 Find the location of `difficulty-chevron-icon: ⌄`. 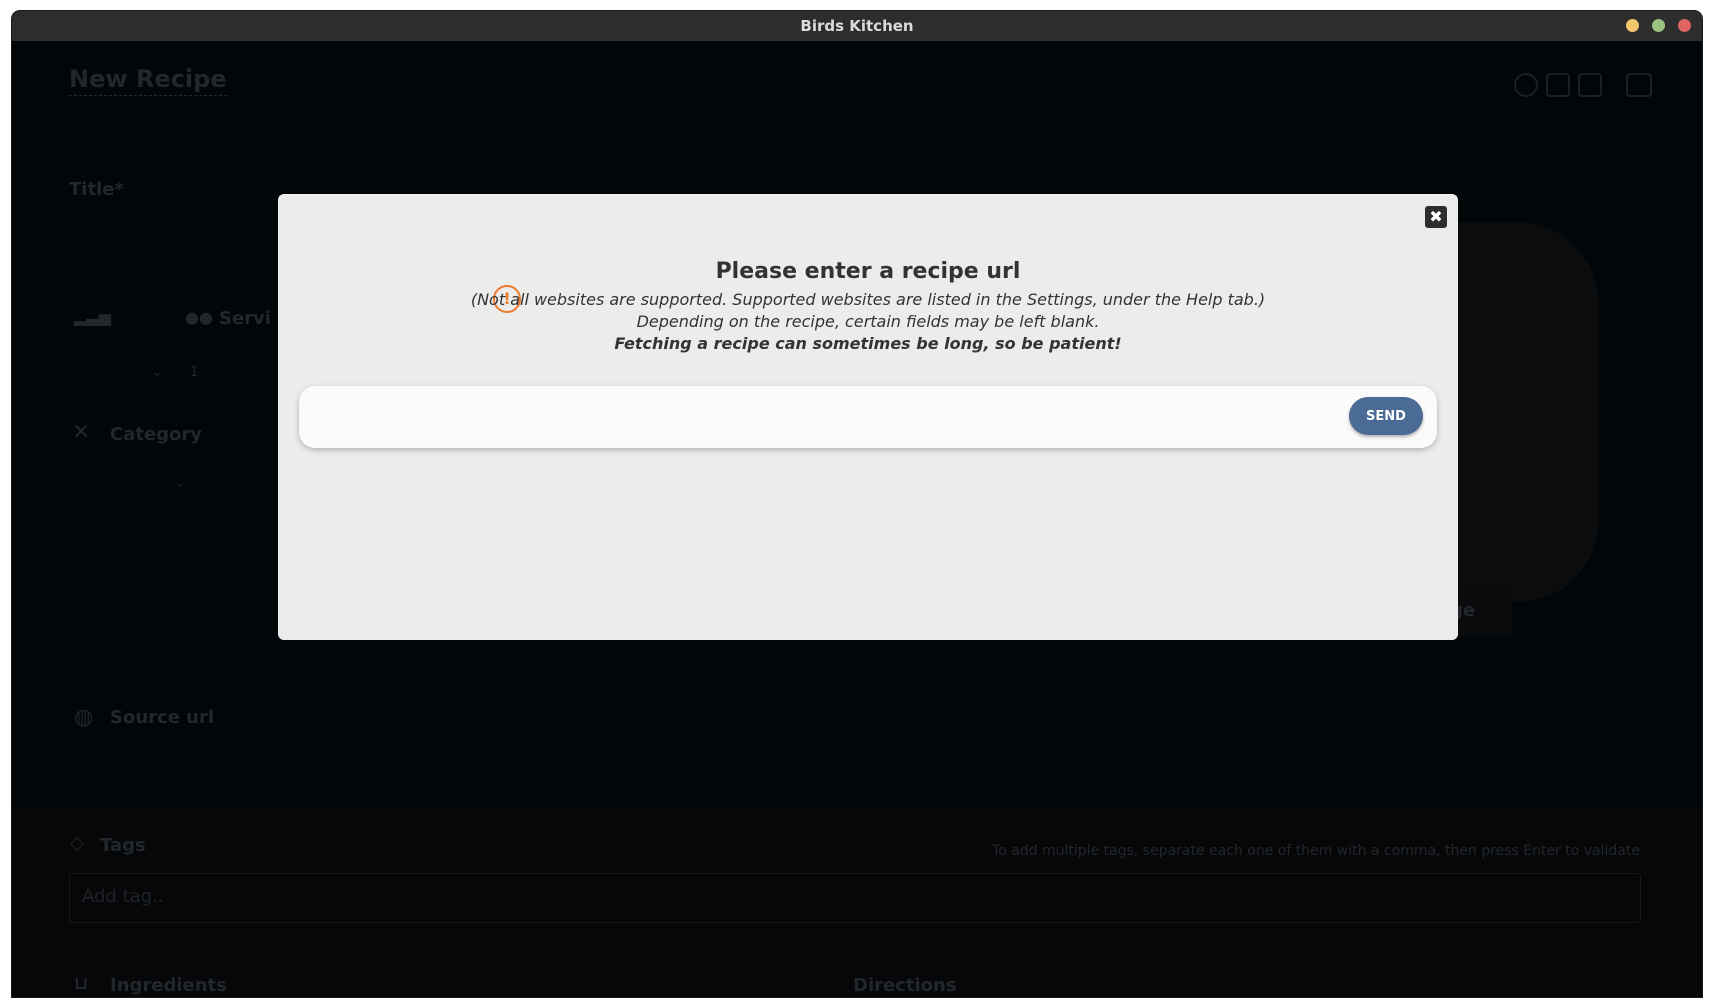

difficulty-chevron-icon: ⌄ is located at coordinates (157, 372).